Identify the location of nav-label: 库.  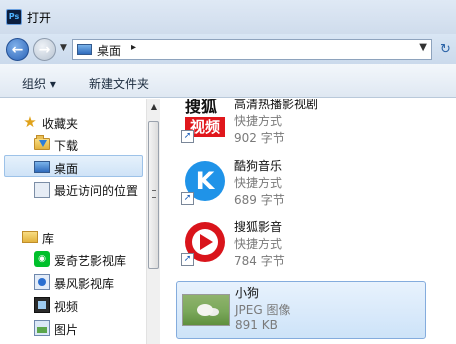
(48, 239).